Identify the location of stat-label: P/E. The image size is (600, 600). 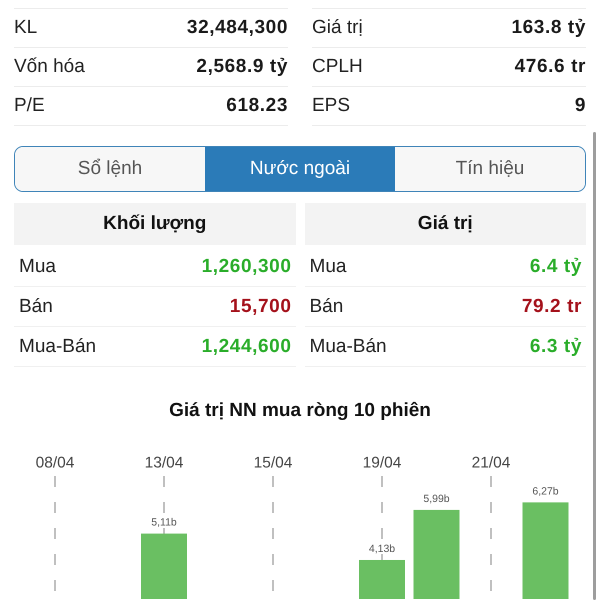
(29, 106).